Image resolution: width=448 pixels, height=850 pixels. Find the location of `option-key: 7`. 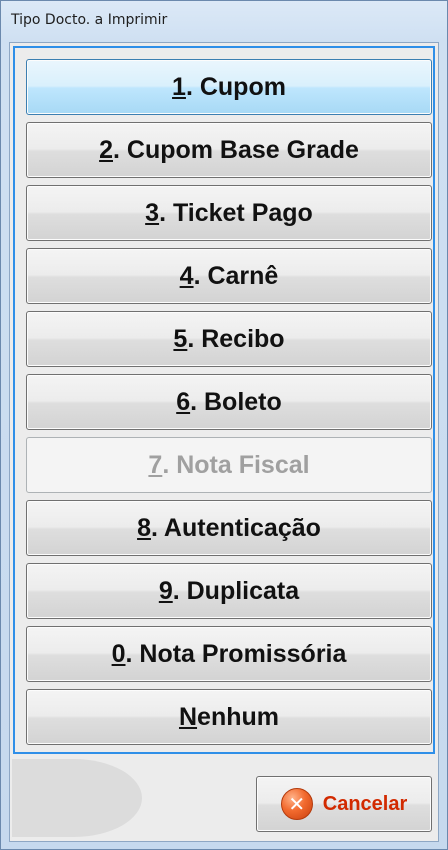

option-key: 7 is located at coordinates (155, 464).